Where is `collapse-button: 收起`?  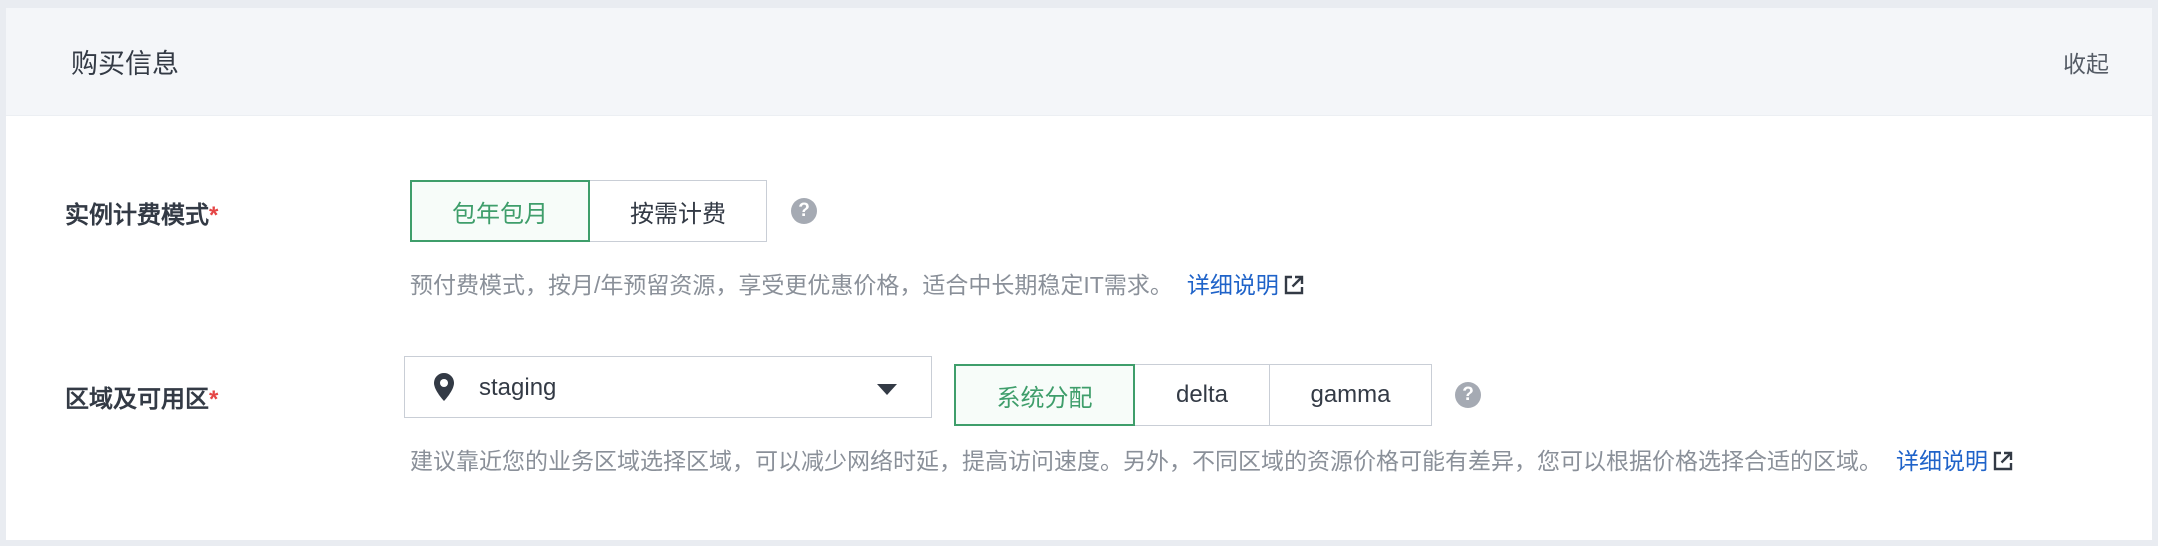 collapse-button: 收起 is located at coordinates (2086, 62).